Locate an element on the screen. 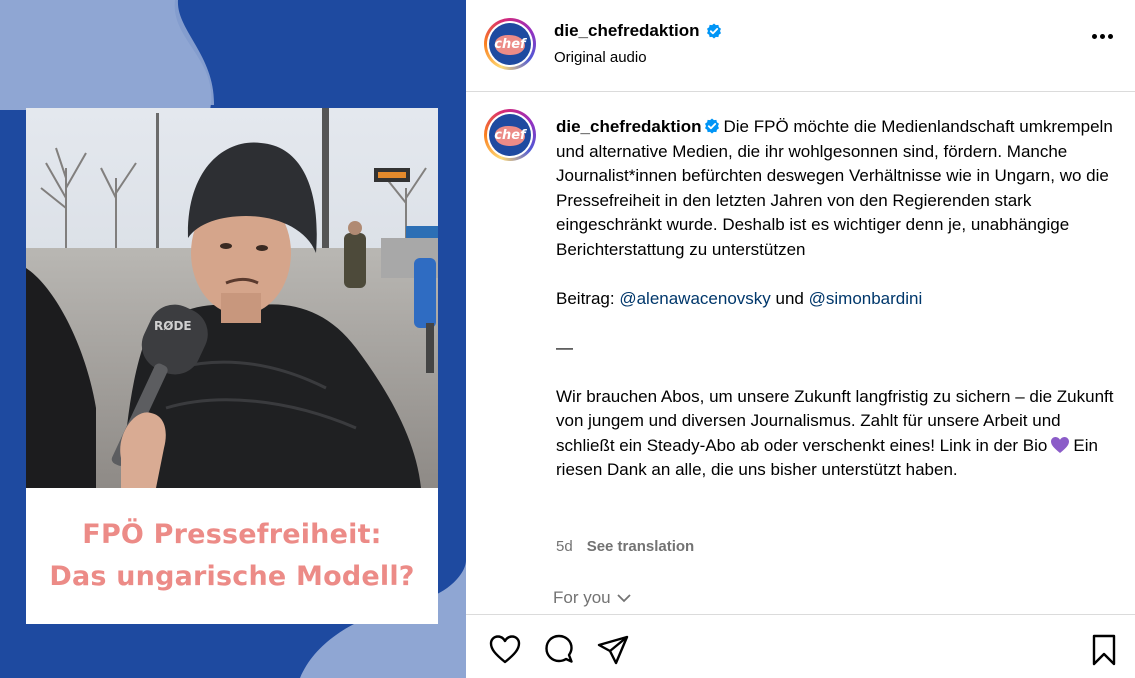 The image size is (1135, 678). caption-dash: — is located at coordinates (564, 347).